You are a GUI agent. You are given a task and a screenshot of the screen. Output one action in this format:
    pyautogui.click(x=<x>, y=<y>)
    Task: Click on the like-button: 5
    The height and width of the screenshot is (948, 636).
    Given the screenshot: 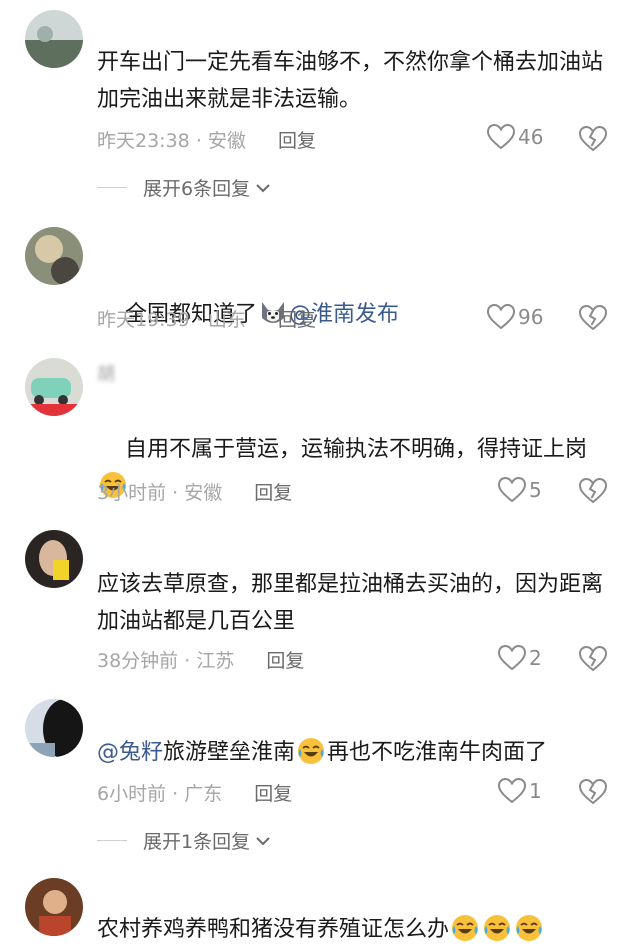 What is the action you would take?
    pyautogui.click(x=520, y=490)
    